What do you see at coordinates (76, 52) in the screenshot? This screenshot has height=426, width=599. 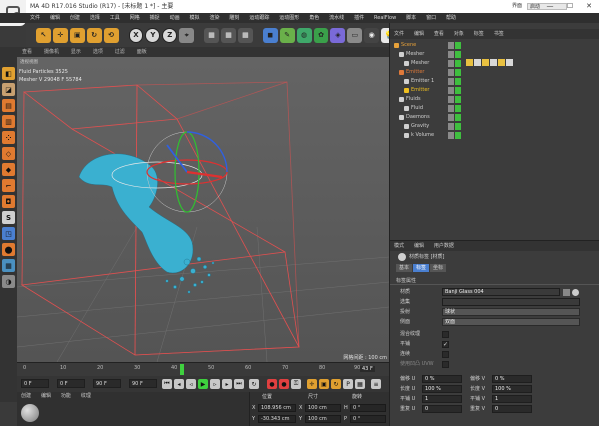 I see `viewport-menu-display: 显示` at bounding box center [76, 52].